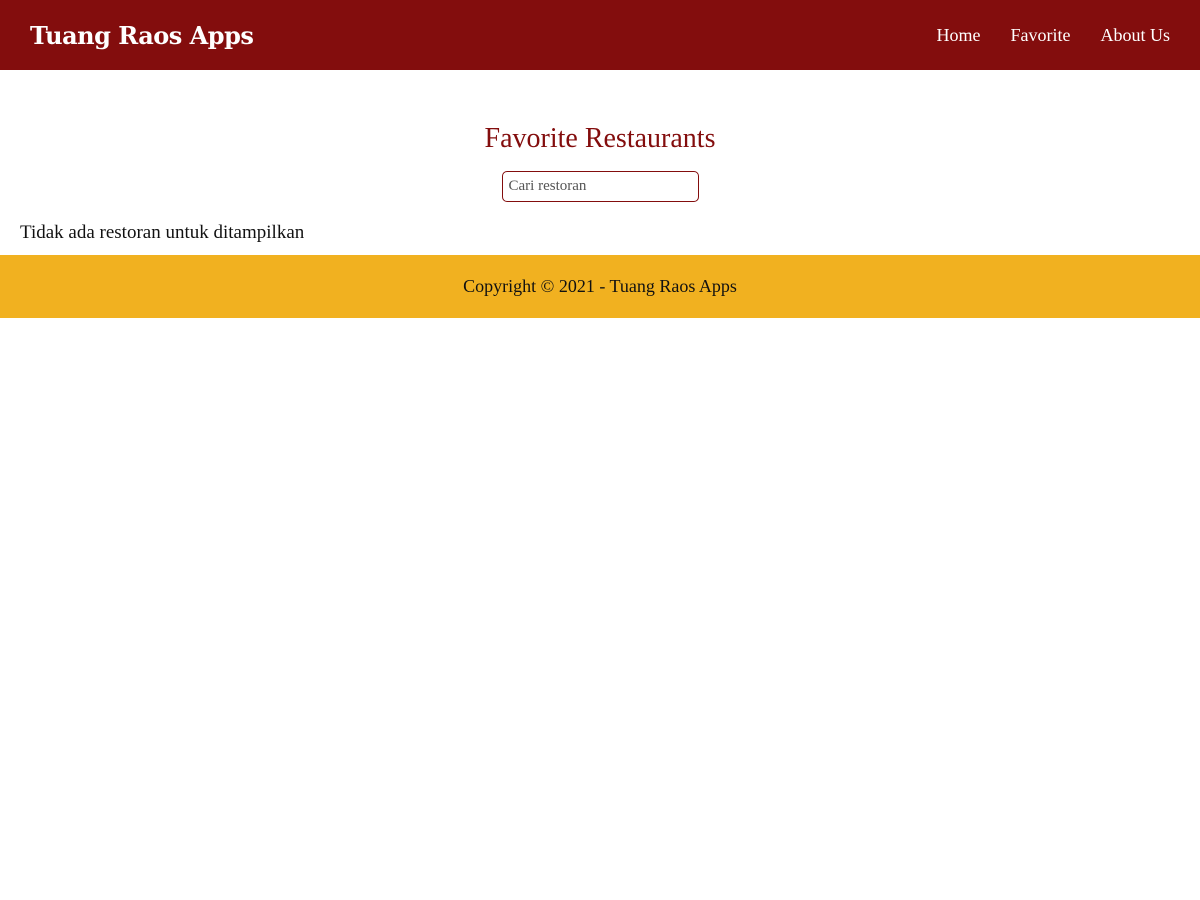  Describe the element at coordinates (142, 35) in the screenshot. I see `brand-logo-link: Tuang Raos Apps` at that location.